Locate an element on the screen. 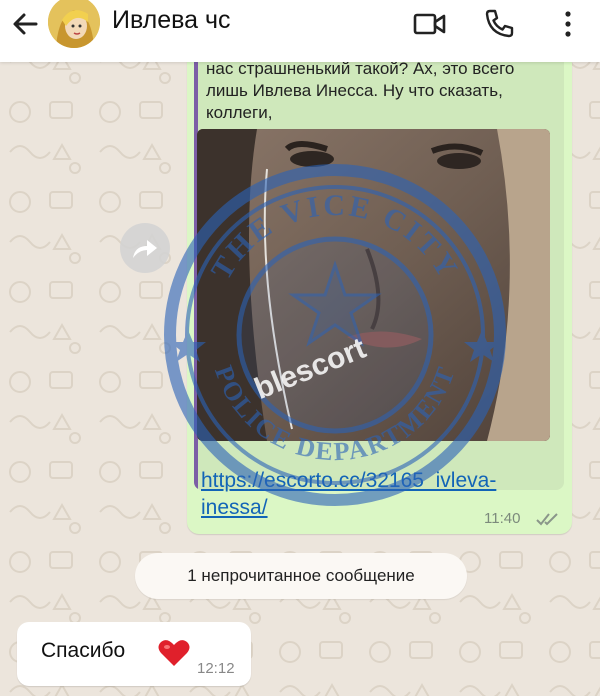 The image size is (600, 696). phone-icon is located at coordinates (499, 24).